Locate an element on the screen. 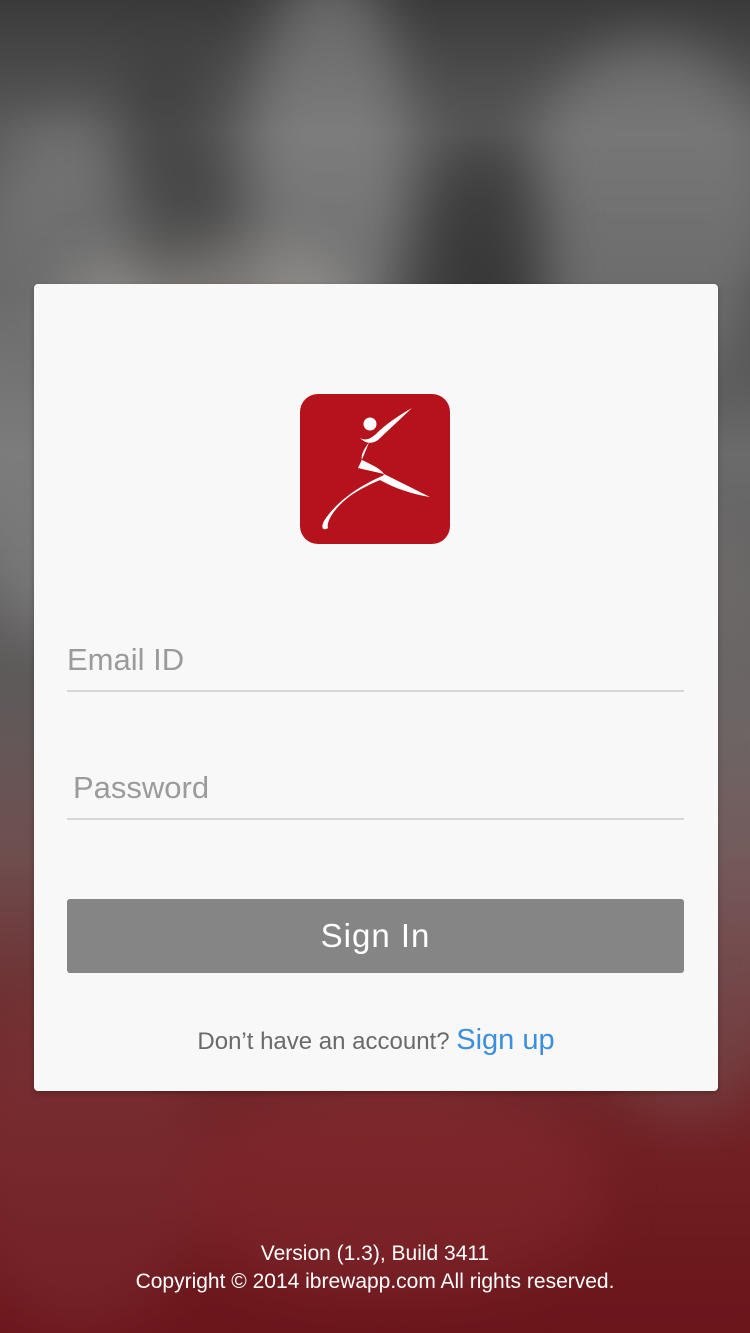 This screenshot has width=750, height=1333. password-field is located at coordinates (378, 789).